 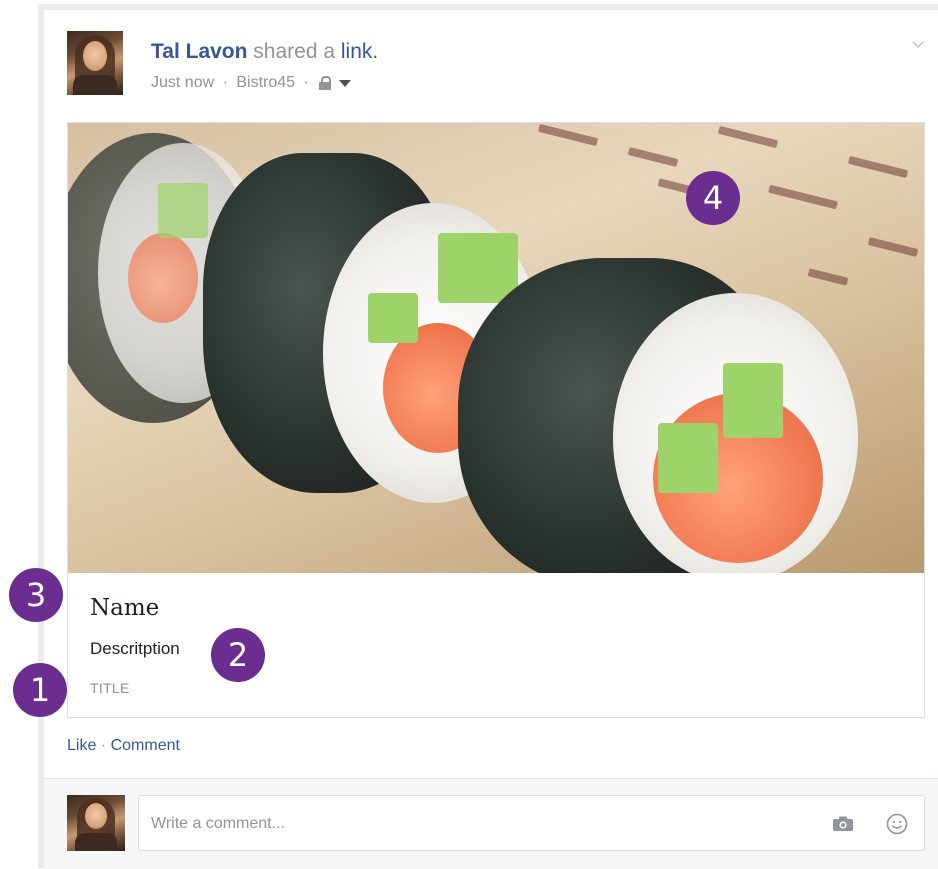 What do you see at coordinates (135, 648) in the screenshot?
I see `preview-description: Descritption` at bounding box center [135, 648].